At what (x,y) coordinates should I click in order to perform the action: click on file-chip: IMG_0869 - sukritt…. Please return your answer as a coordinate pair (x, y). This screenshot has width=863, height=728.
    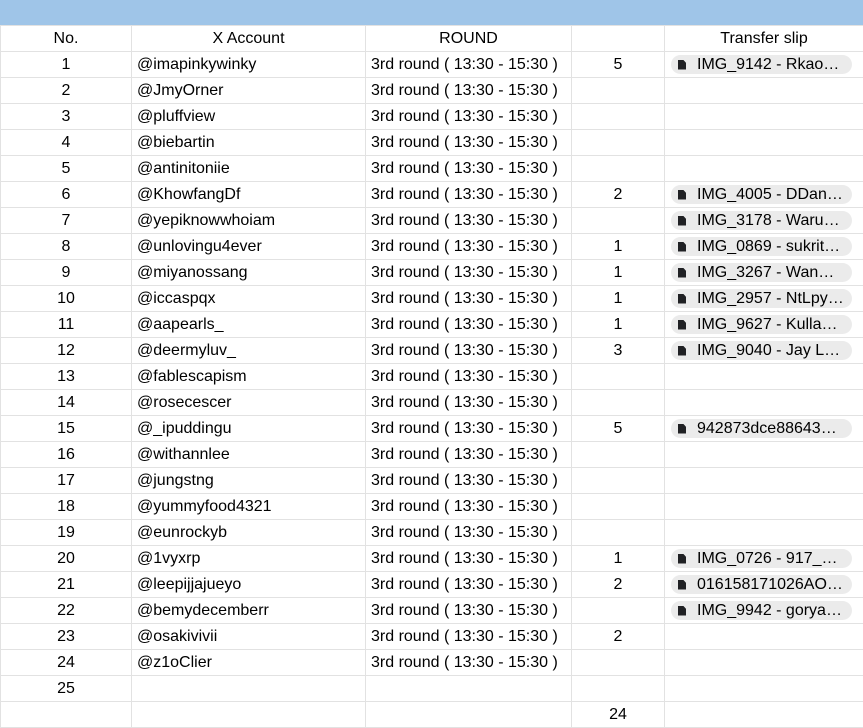
    Looking at the image, I should click on (761, 246).